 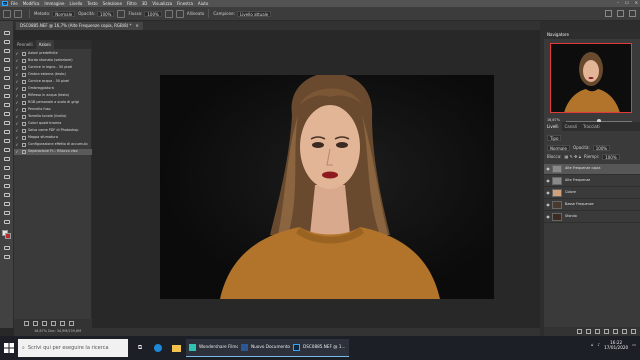 What do you see at coordinates (7, 213) in the screenshot?
I see `zoom-tool-icon` at bounding box center [7, 213].